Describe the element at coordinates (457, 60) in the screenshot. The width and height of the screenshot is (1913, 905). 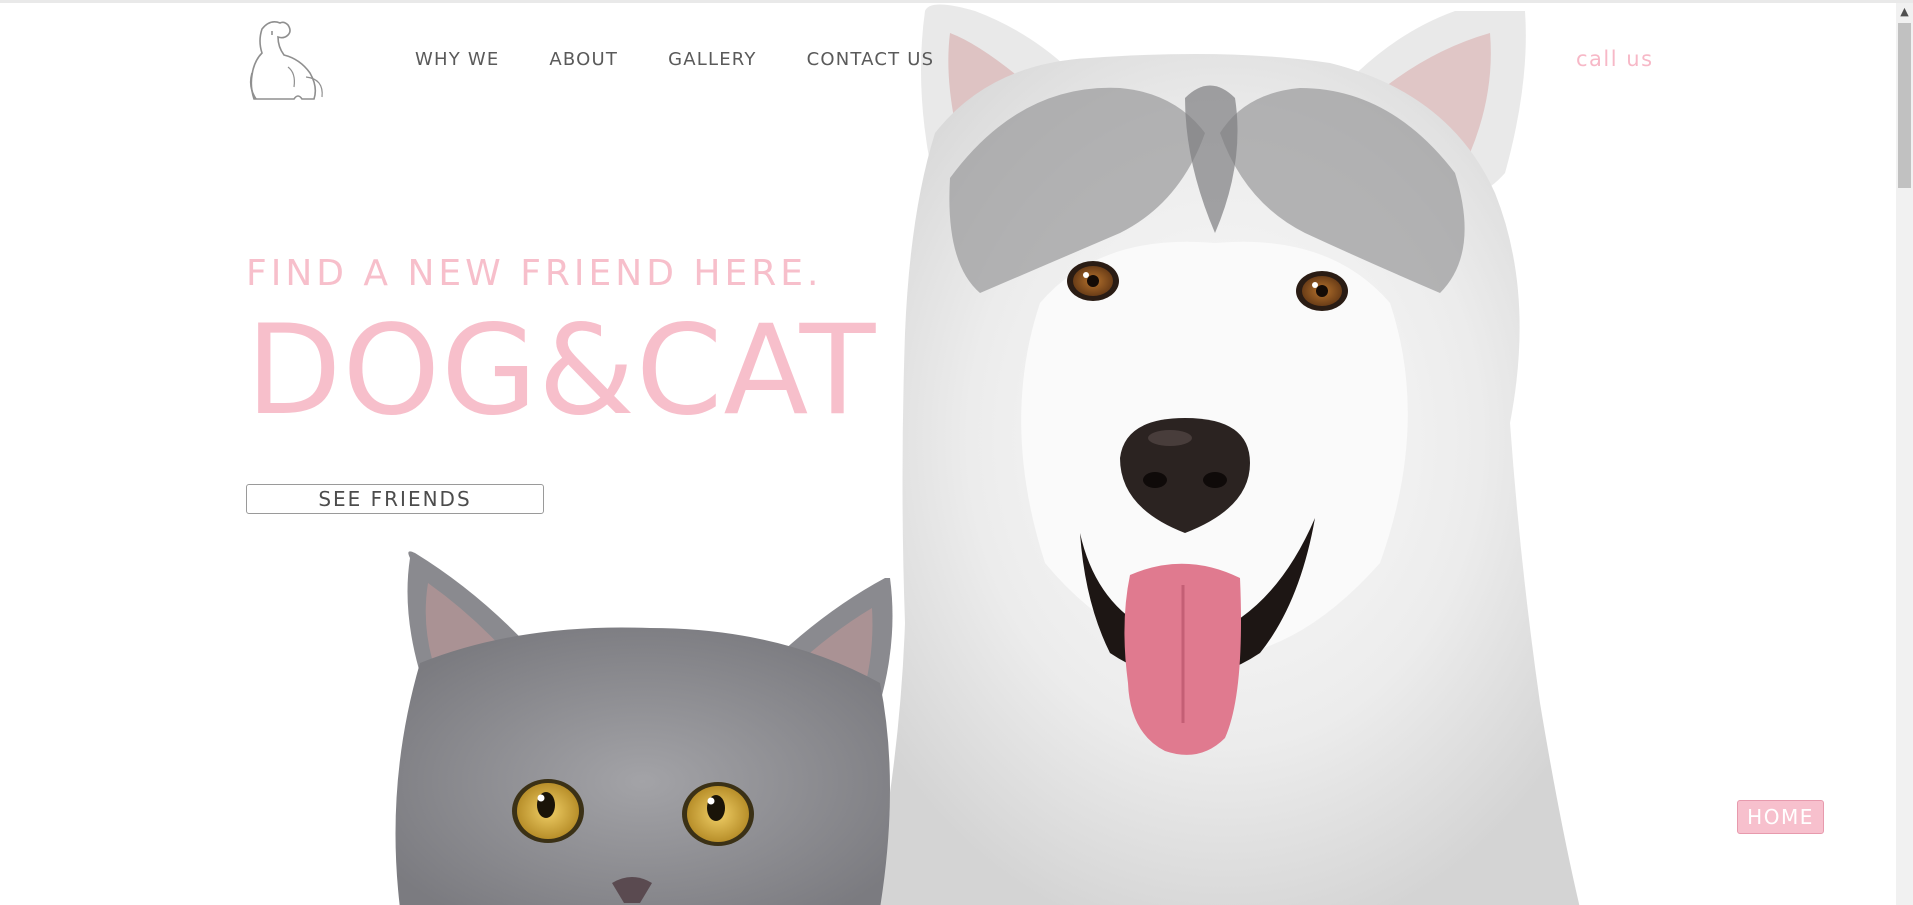
I see `nav-item-why-we: WHY WE` at that location.